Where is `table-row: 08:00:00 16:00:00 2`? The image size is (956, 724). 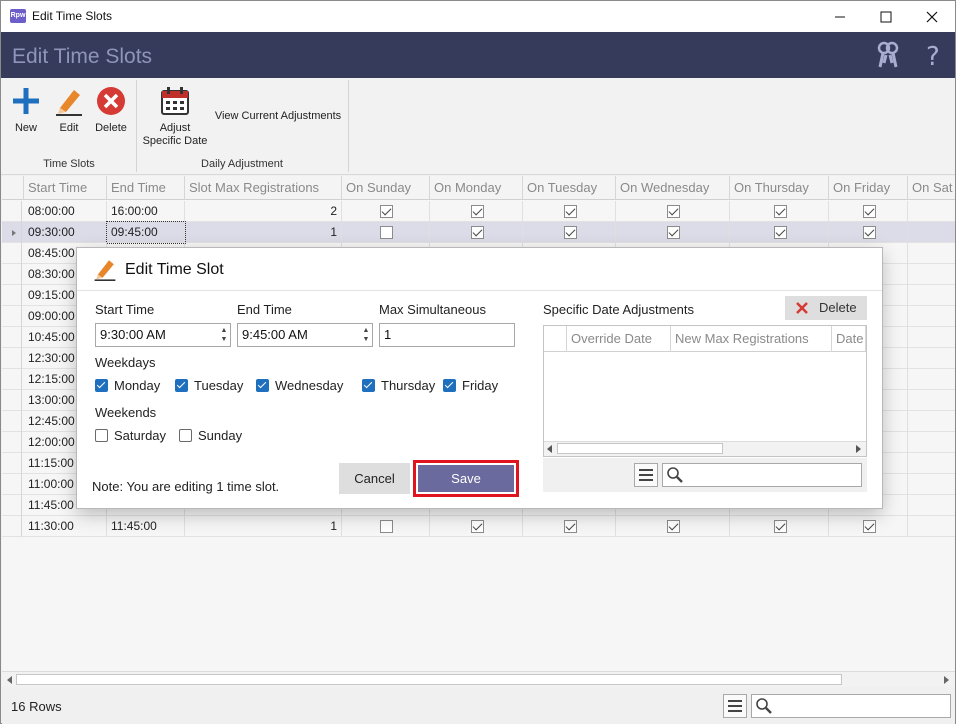 table-row: 08:00:00 16:00:00 2 is located at coordinates (478, 211).